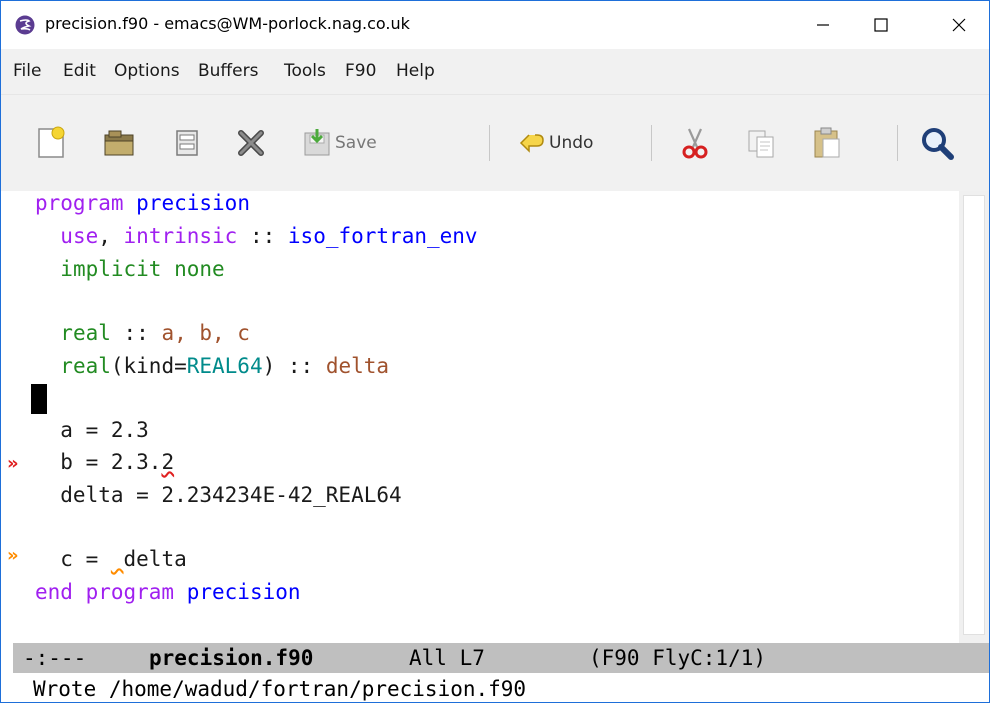 Image resolution: width=990 pixels, height=703 pixels. I want to click on constant: REAL64, so click(224, 366).